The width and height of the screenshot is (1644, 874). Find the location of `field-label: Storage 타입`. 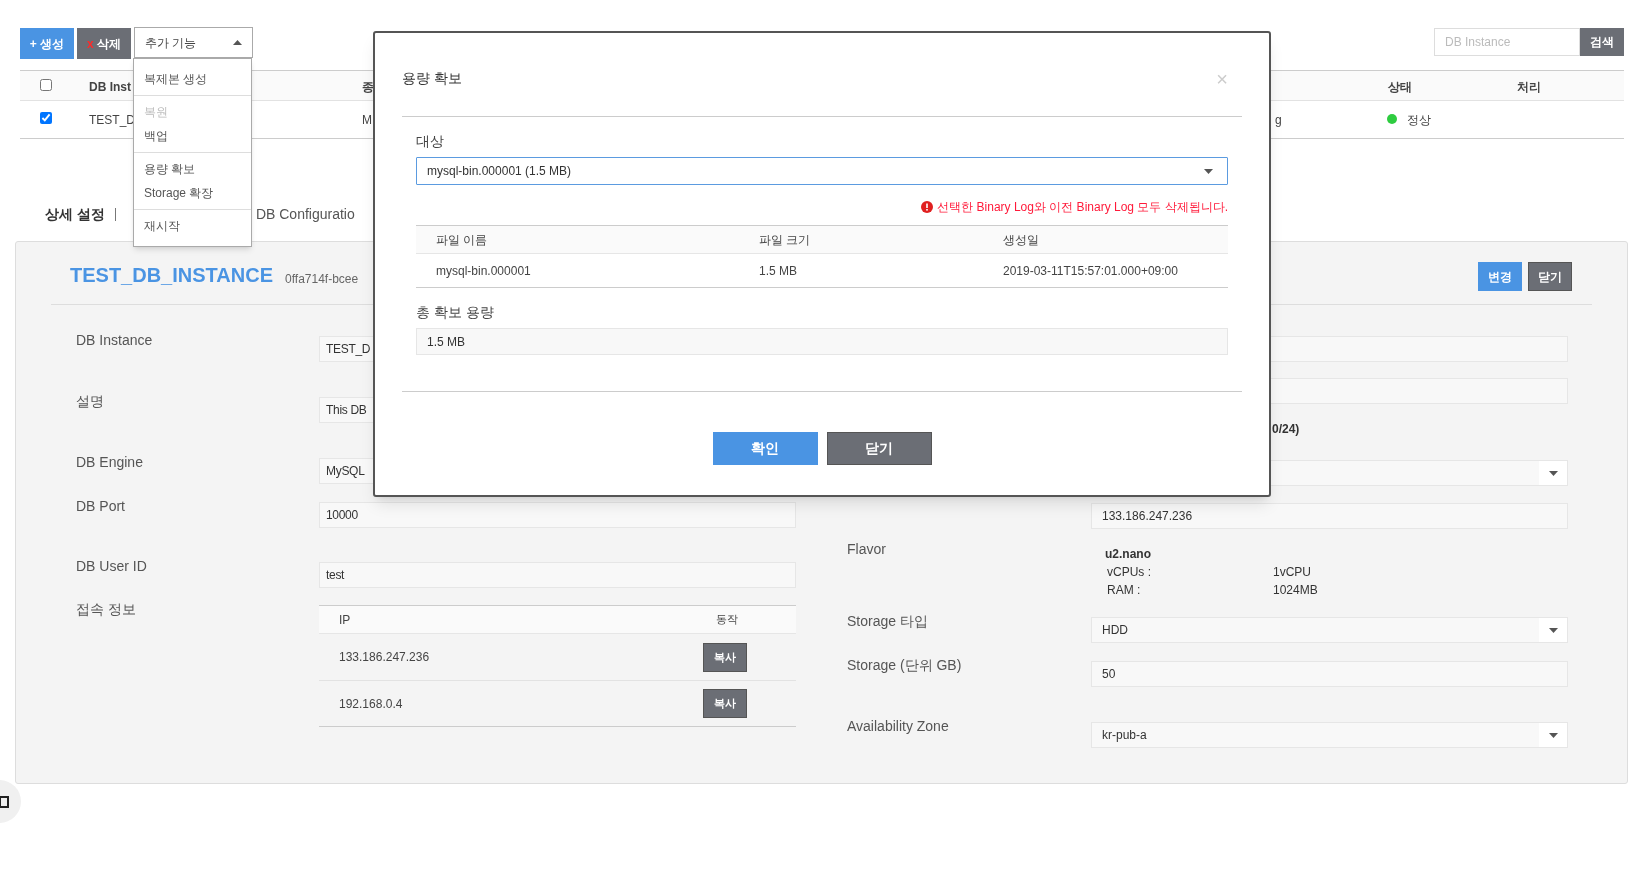

field-label: Storage 타입 is located at coordinates (887, 621).